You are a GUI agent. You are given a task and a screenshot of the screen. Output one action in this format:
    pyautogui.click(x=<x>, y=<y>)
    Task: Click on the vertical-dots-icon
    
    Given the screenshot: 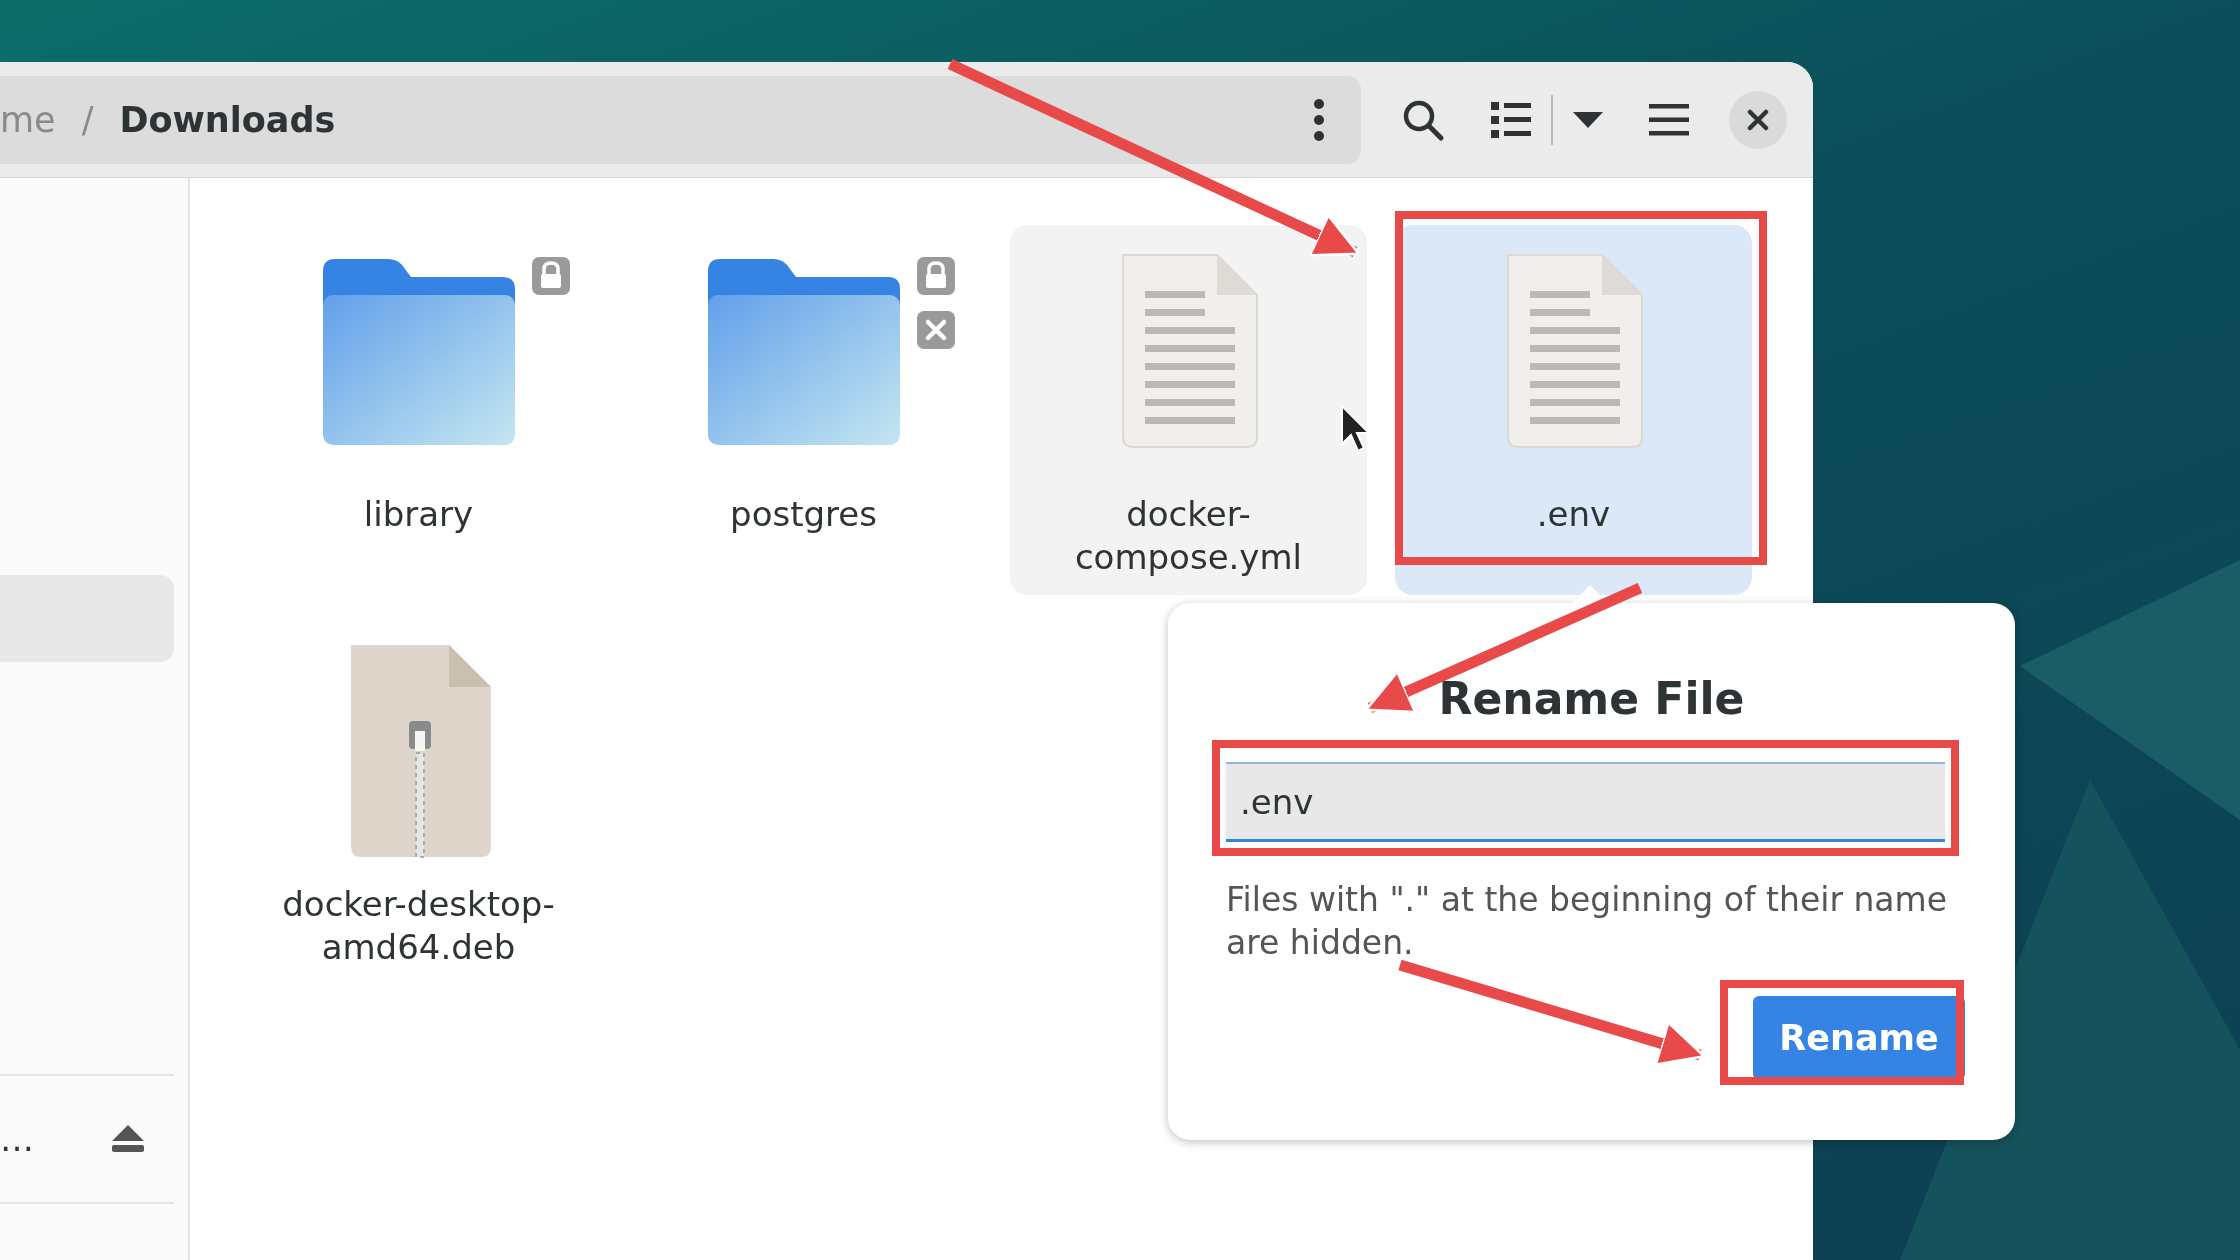 What is the action you would take?
    pyautogui.click(x=1319, y=119)
    